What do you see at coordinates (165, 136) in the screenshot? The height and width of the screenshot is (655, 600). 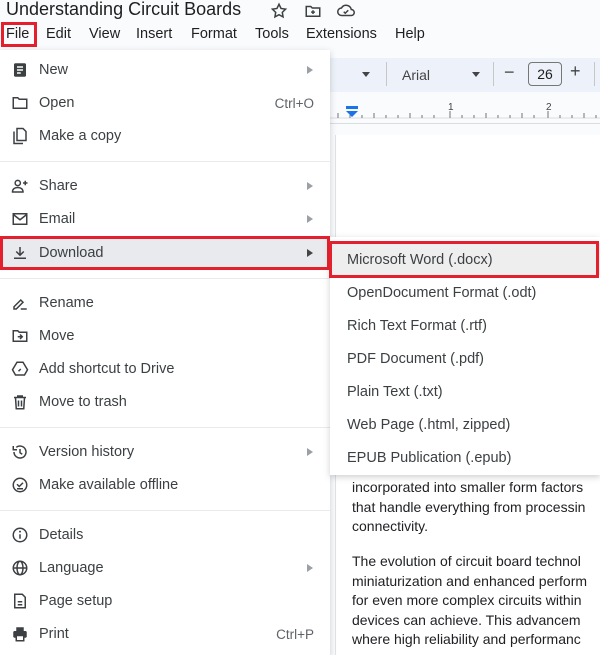 I see `menu-item-make-a-copy: Make a copy` at bounding box center [165, 136].